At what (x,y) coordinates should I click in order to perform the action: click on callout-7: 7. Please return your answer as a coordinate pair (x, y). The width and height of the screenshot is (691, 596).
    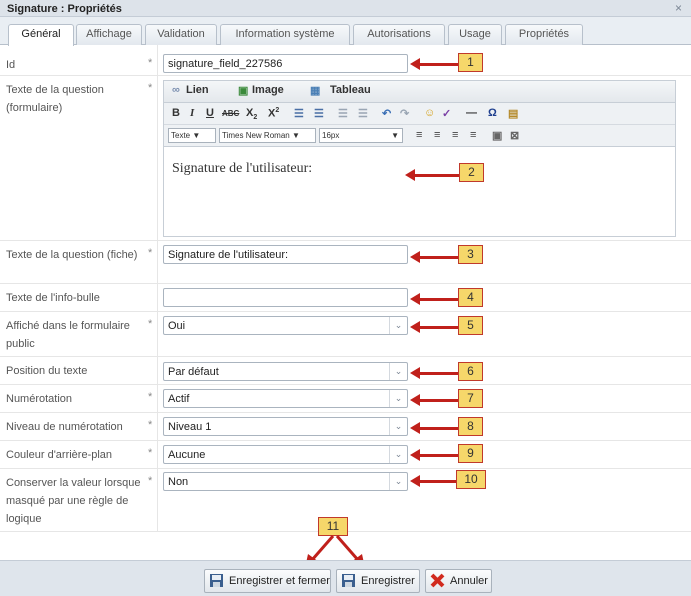
    Looking at the image, I should click on (470, 398).